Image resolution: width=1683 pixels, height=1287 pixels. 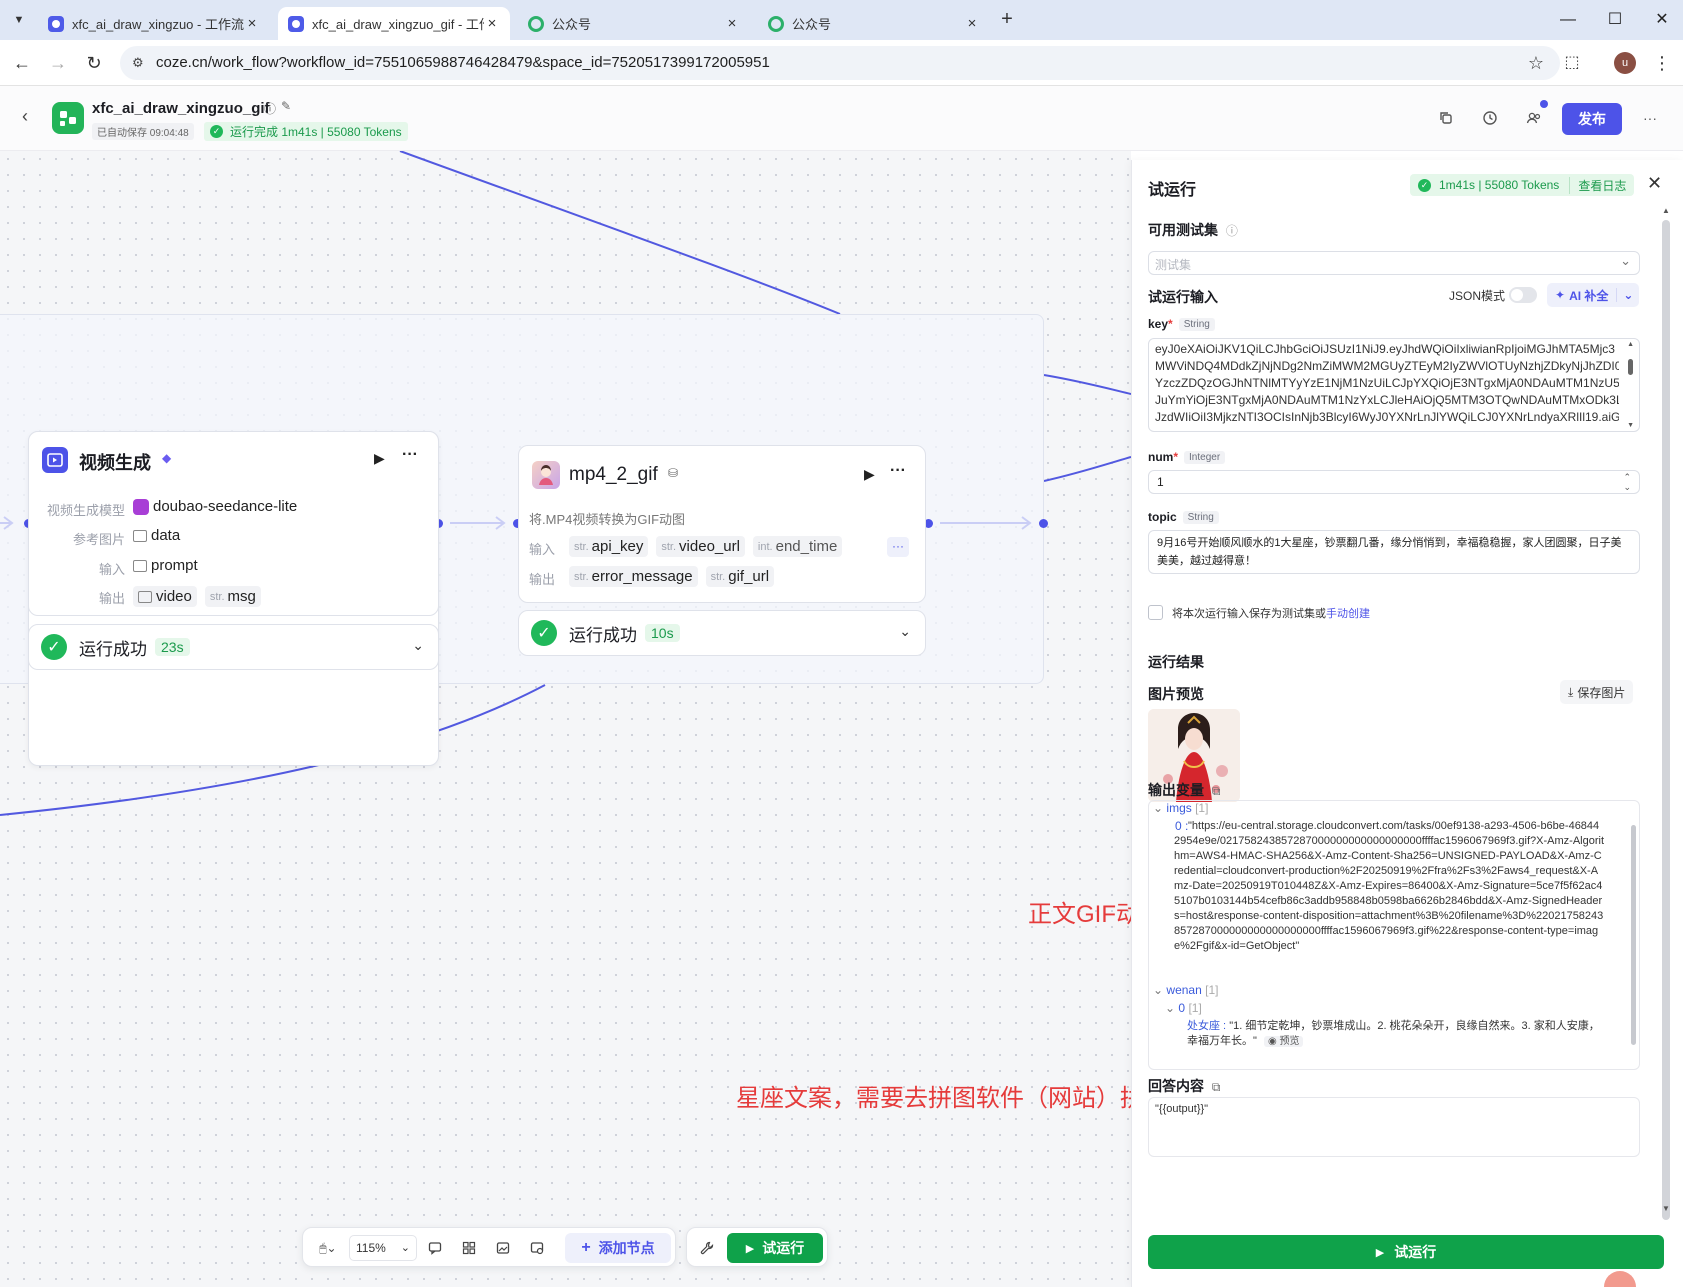 I want to click on more-params-button: ···, so click(x=898, y=547).